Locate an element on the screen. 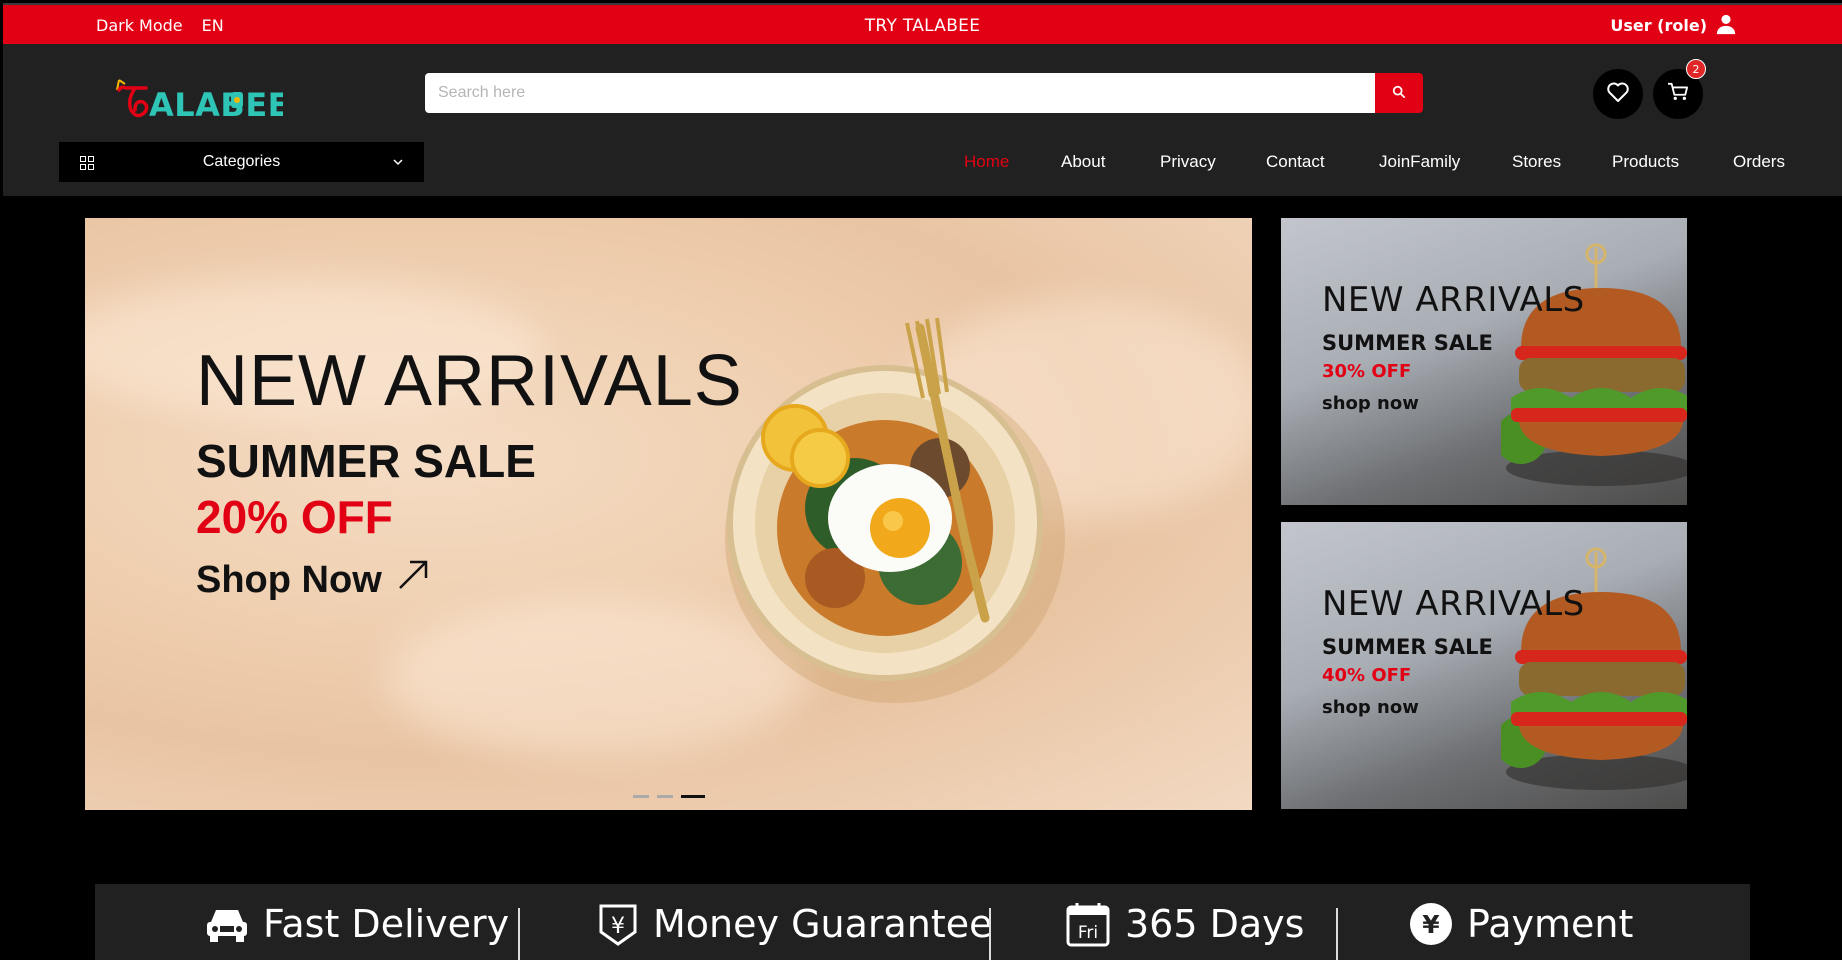  user-icon is located at coordinates (1726, 26).